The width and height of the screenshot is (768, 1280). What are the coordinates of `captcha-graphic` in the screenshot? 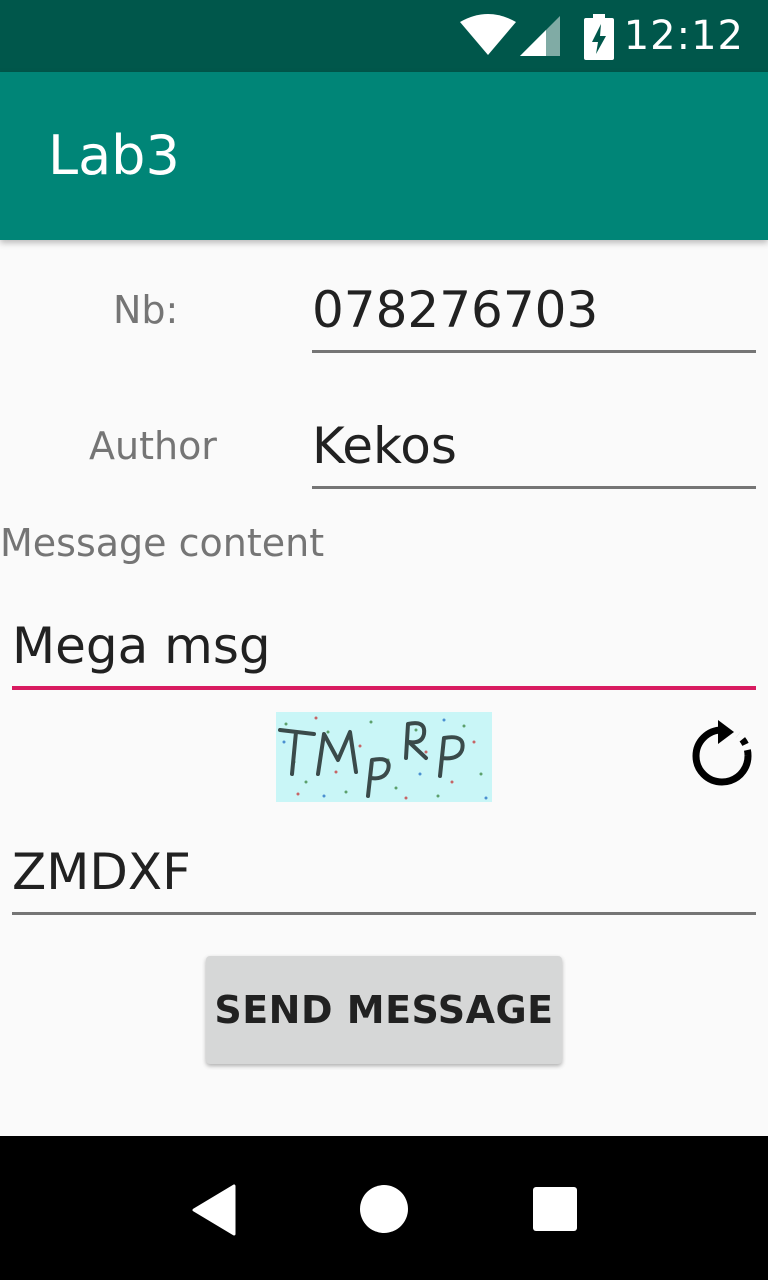 It's located at (383, 758).